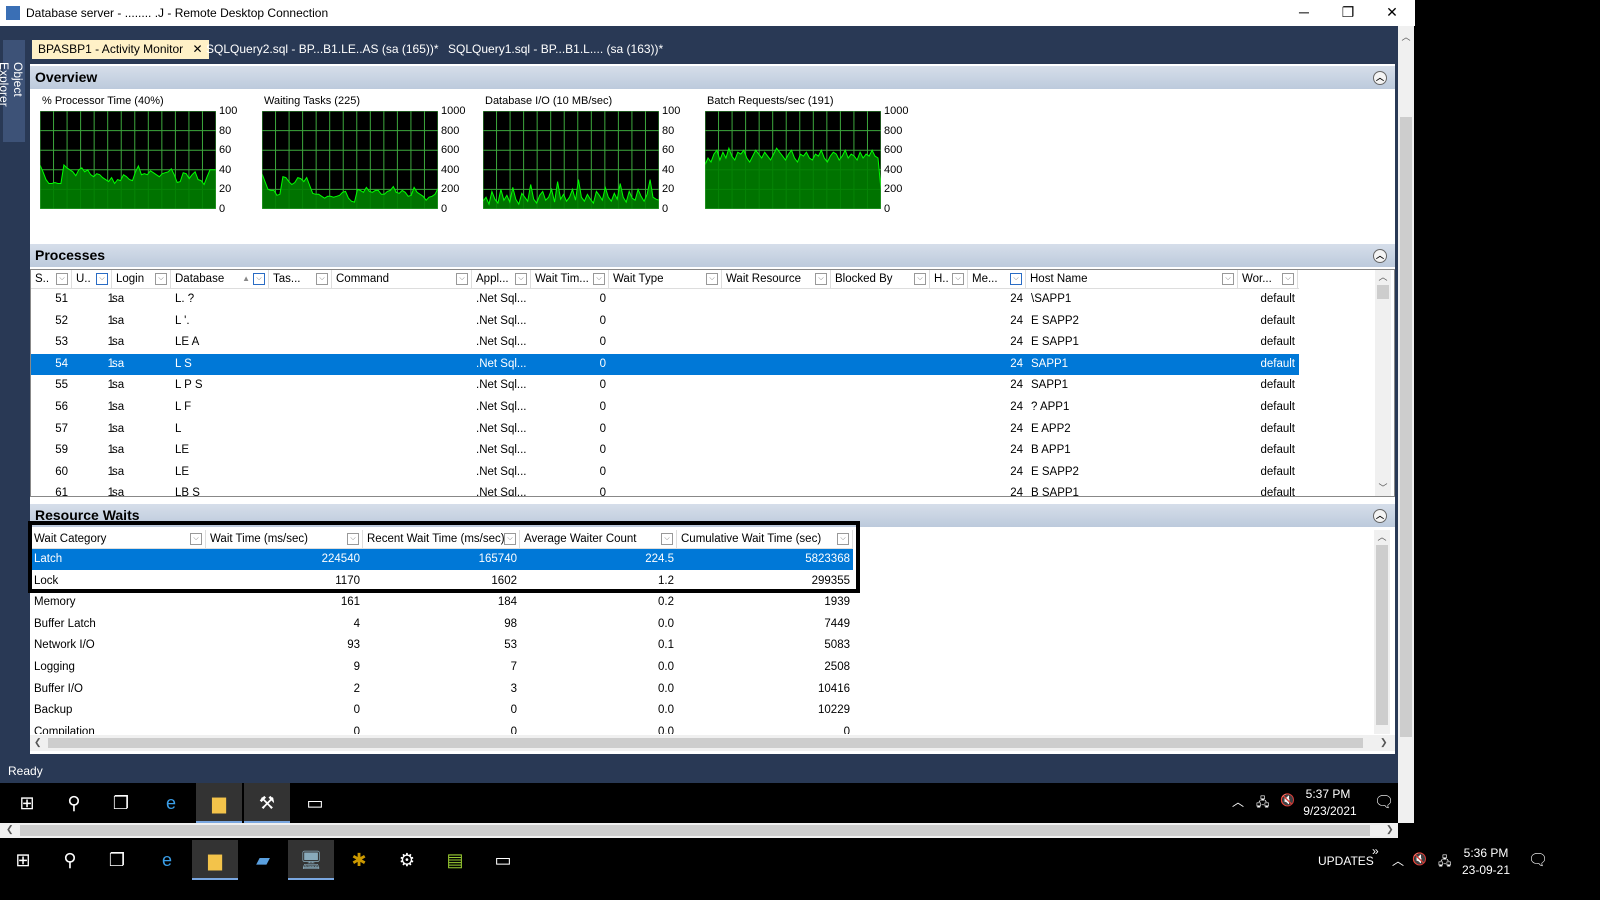  I want to click on scroll-right-icon: ❯, so click(1384, 742).